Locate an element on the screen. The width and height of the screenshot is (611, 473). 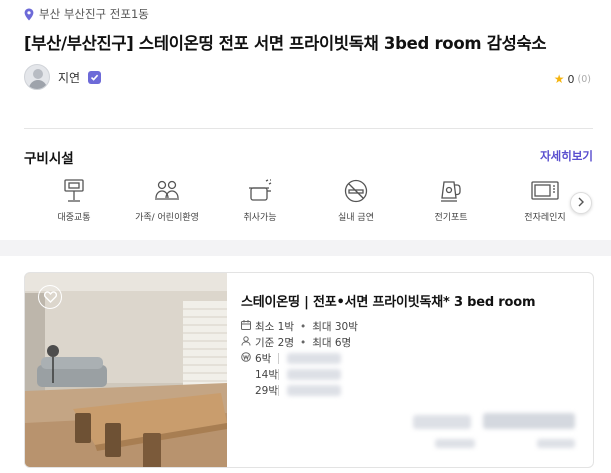
cooking-pot-icon is located at coordinates (260, 191).